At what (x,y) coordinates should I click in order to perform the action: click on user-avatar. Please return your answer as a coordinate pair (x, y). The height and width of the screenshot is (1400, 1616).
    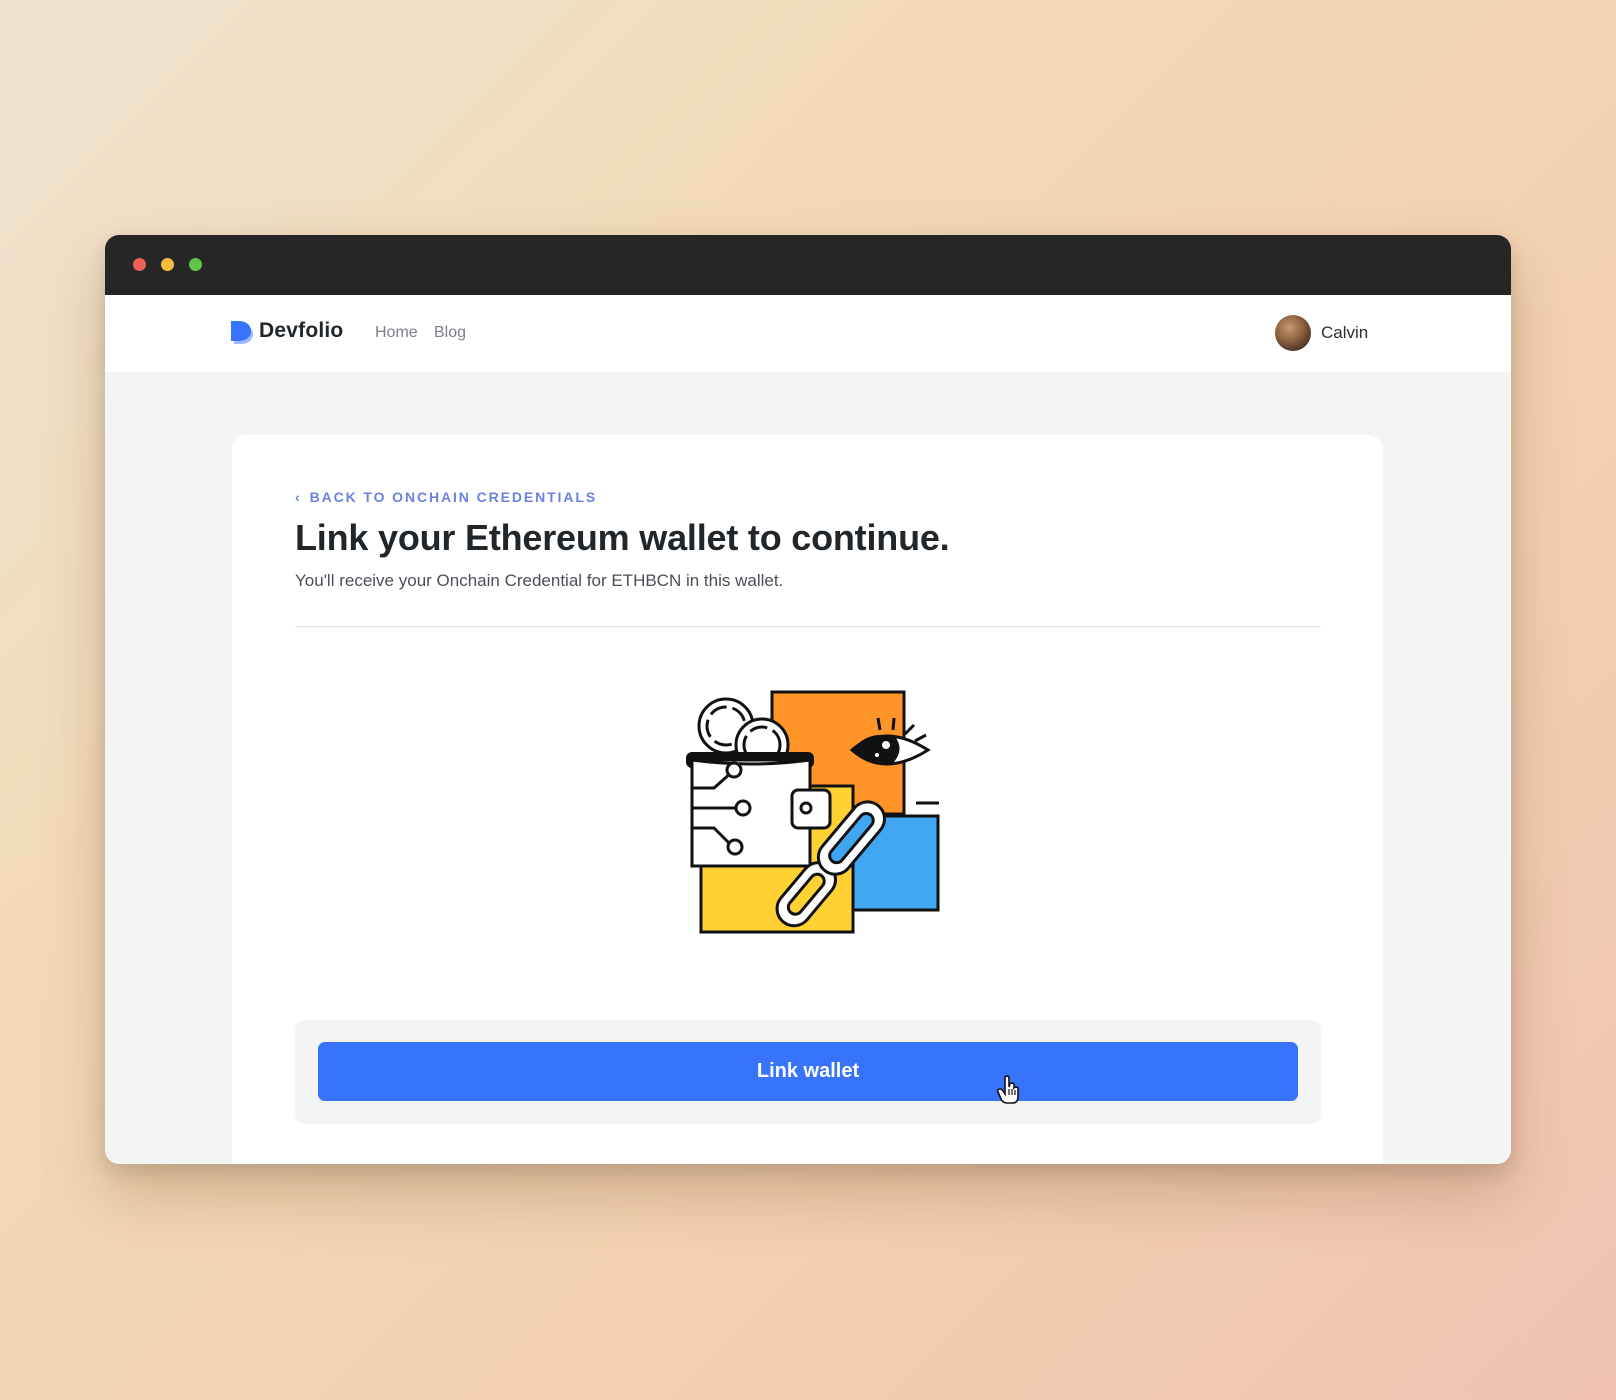
    Looking at the image, I should click on (1293, 333).